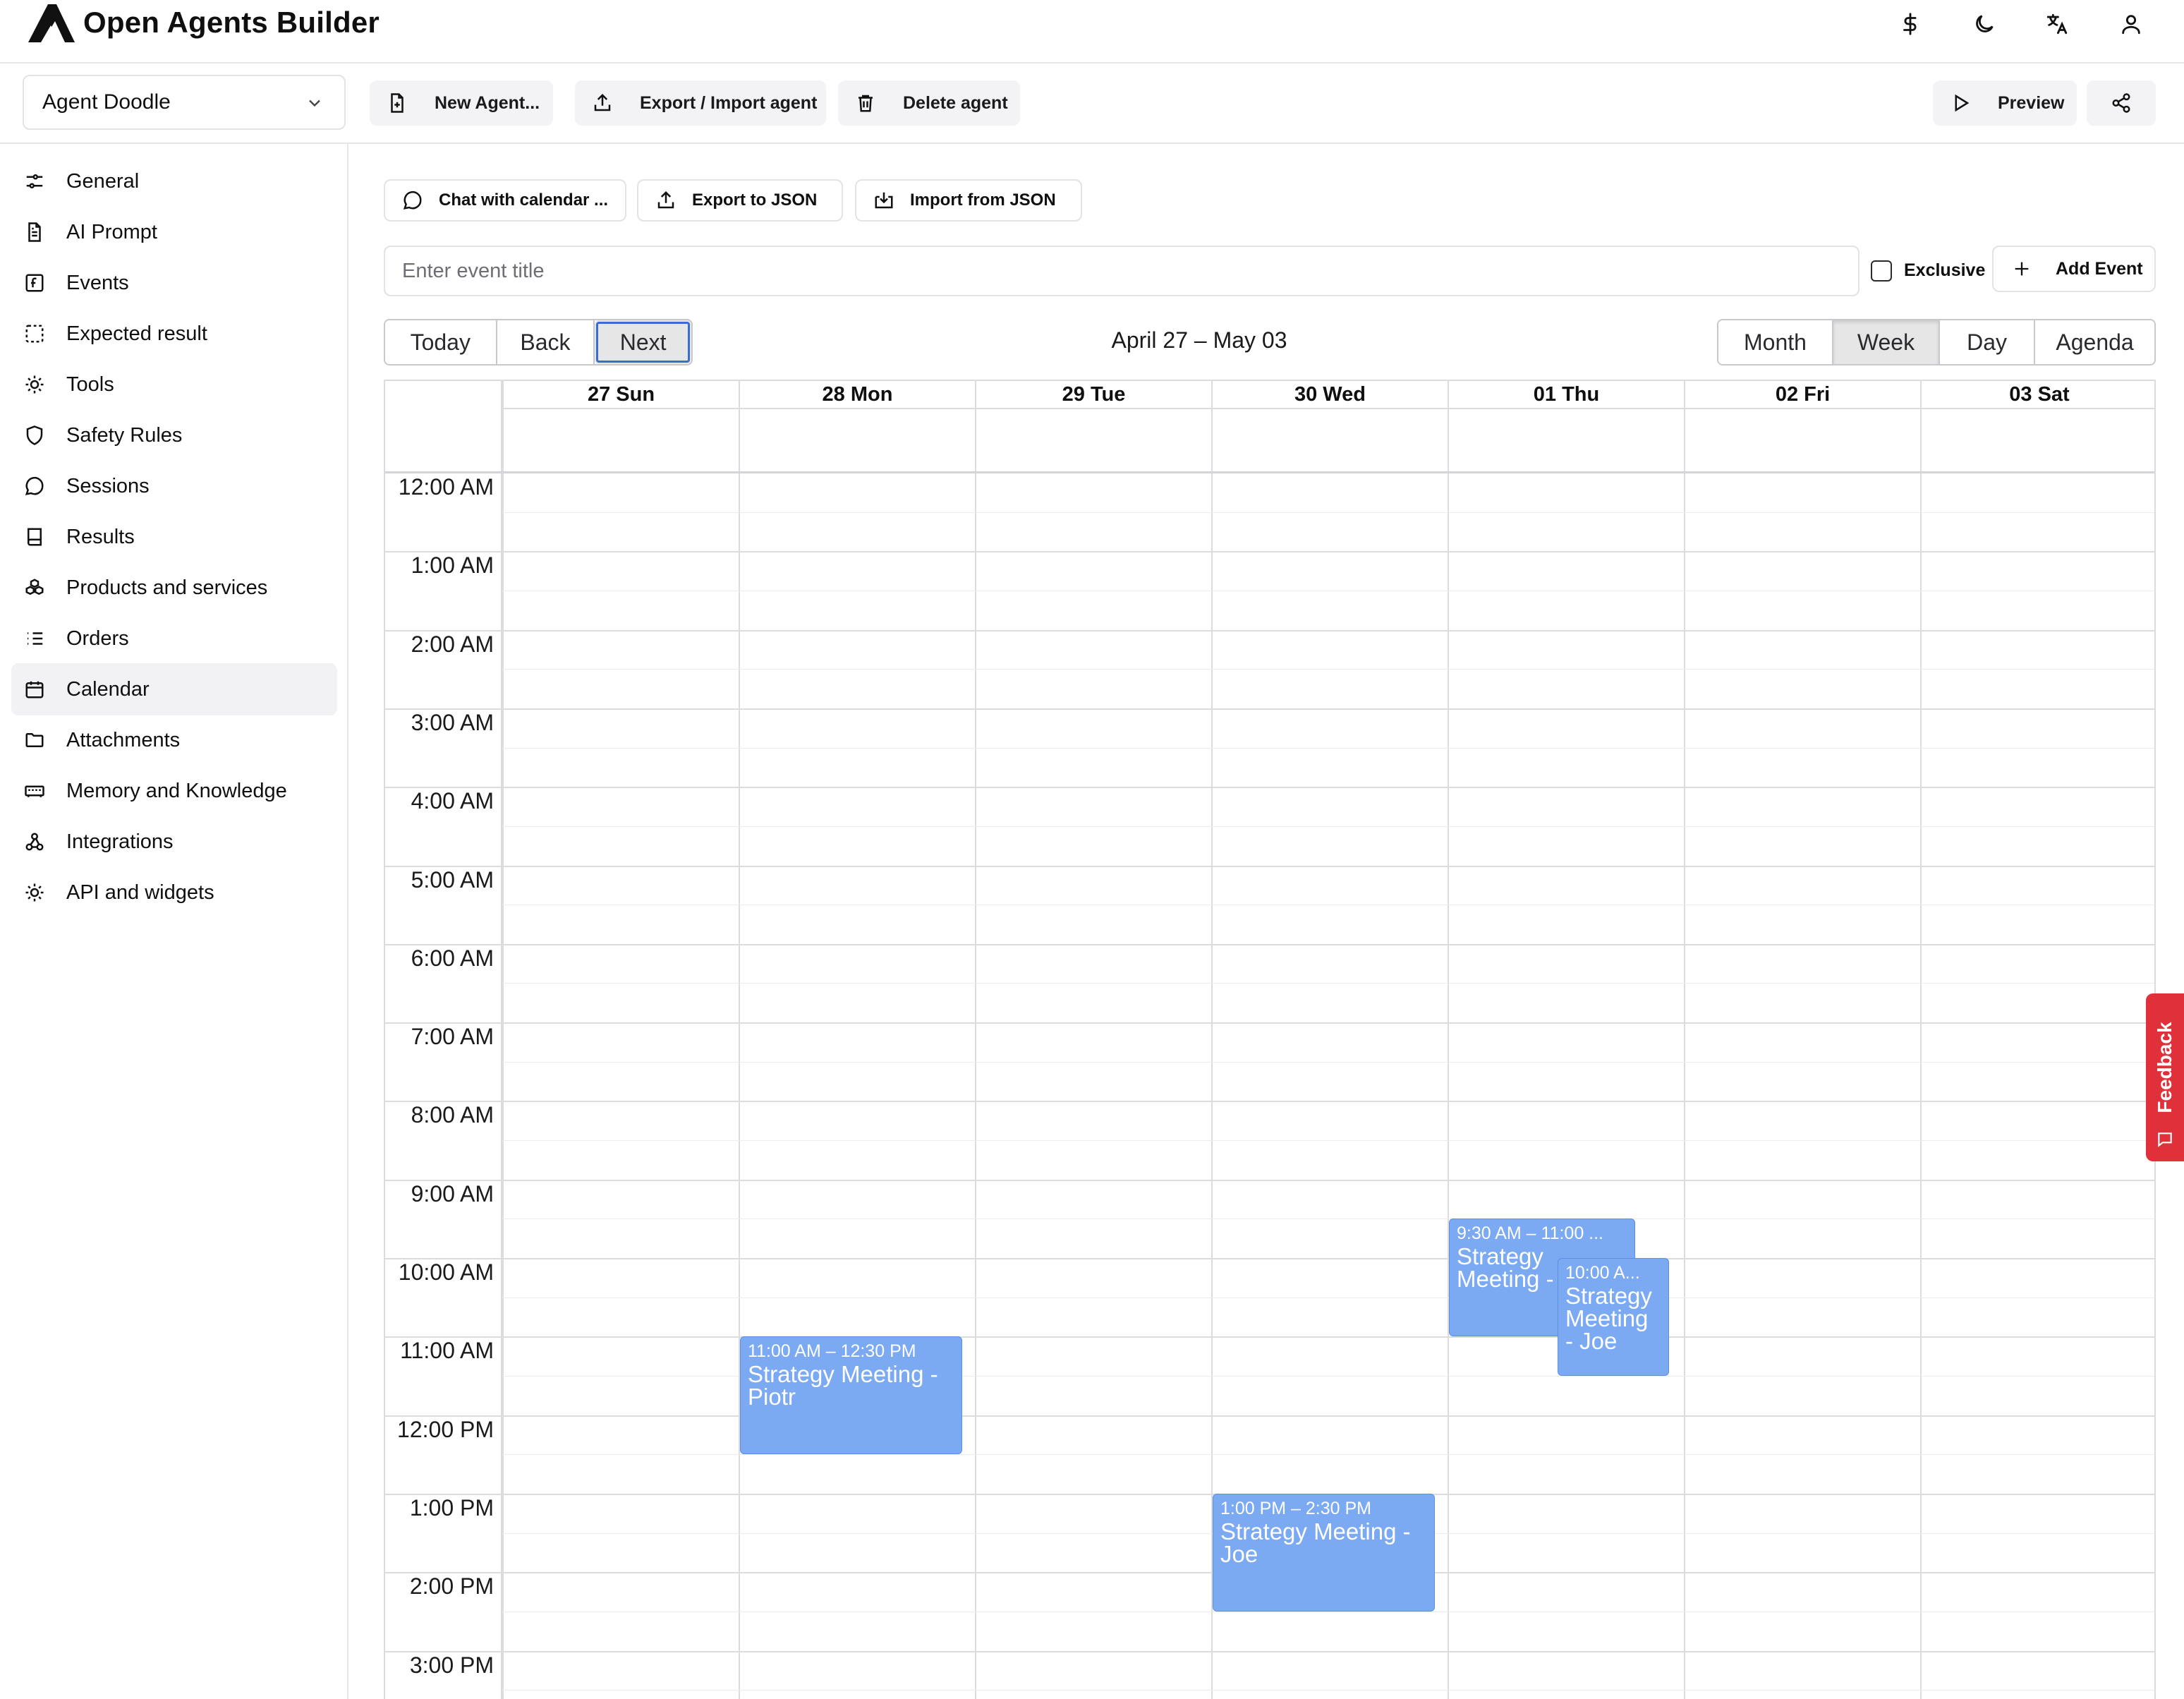 This screenshot has width=2184, height=1699. What do you see at coordinates (701, 103) in the screenshot?
I see `export-import-agent-button: Export / Import agent` at bounding box center [701, 103].